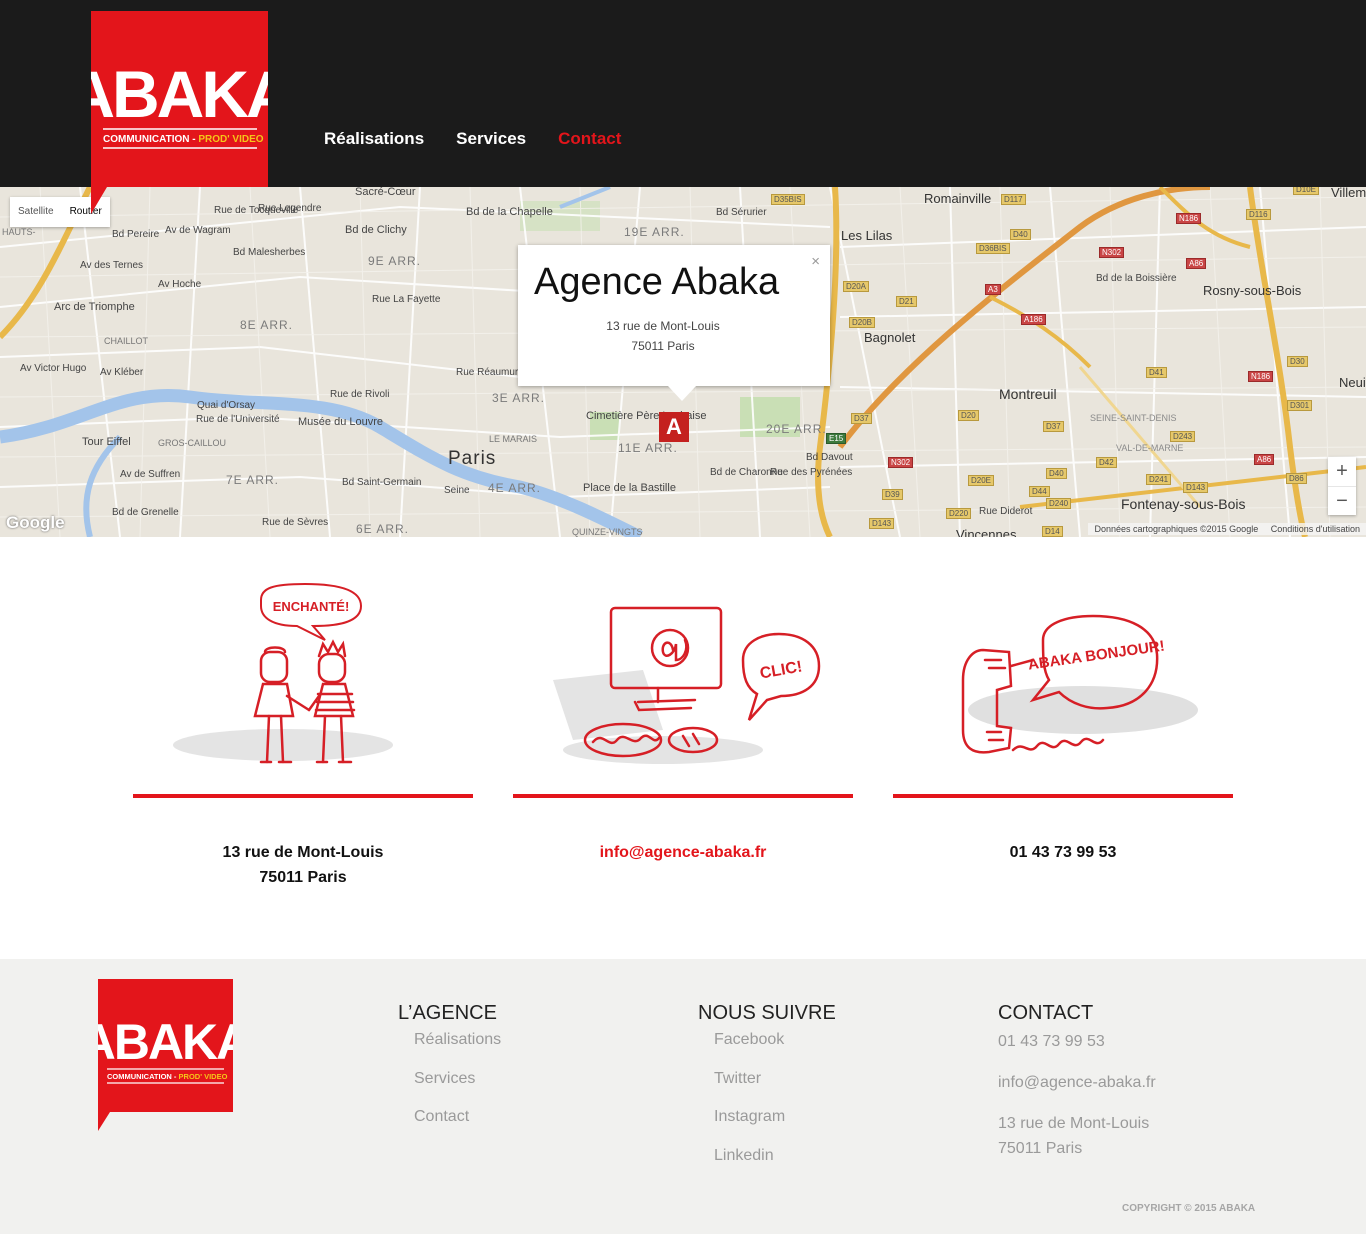 This screenshot has width=1366, height=1234. I want to click on map-label: 4E ARR., so click(515, 488).